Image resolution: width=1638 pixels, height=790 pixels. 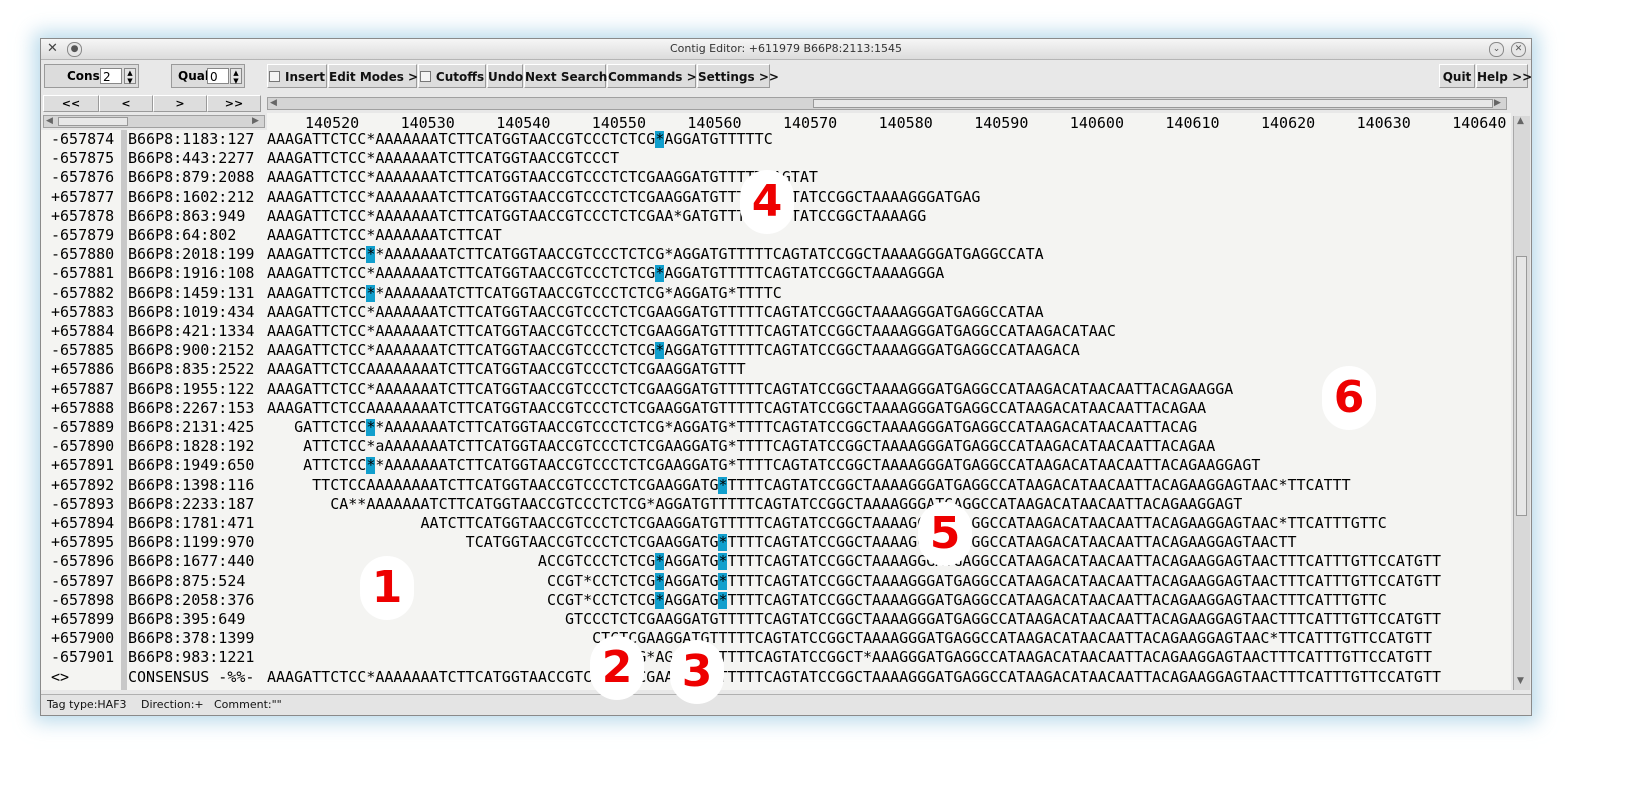 I want to click on read-name: B66P8:879:2088, so click(x=191, y=177).